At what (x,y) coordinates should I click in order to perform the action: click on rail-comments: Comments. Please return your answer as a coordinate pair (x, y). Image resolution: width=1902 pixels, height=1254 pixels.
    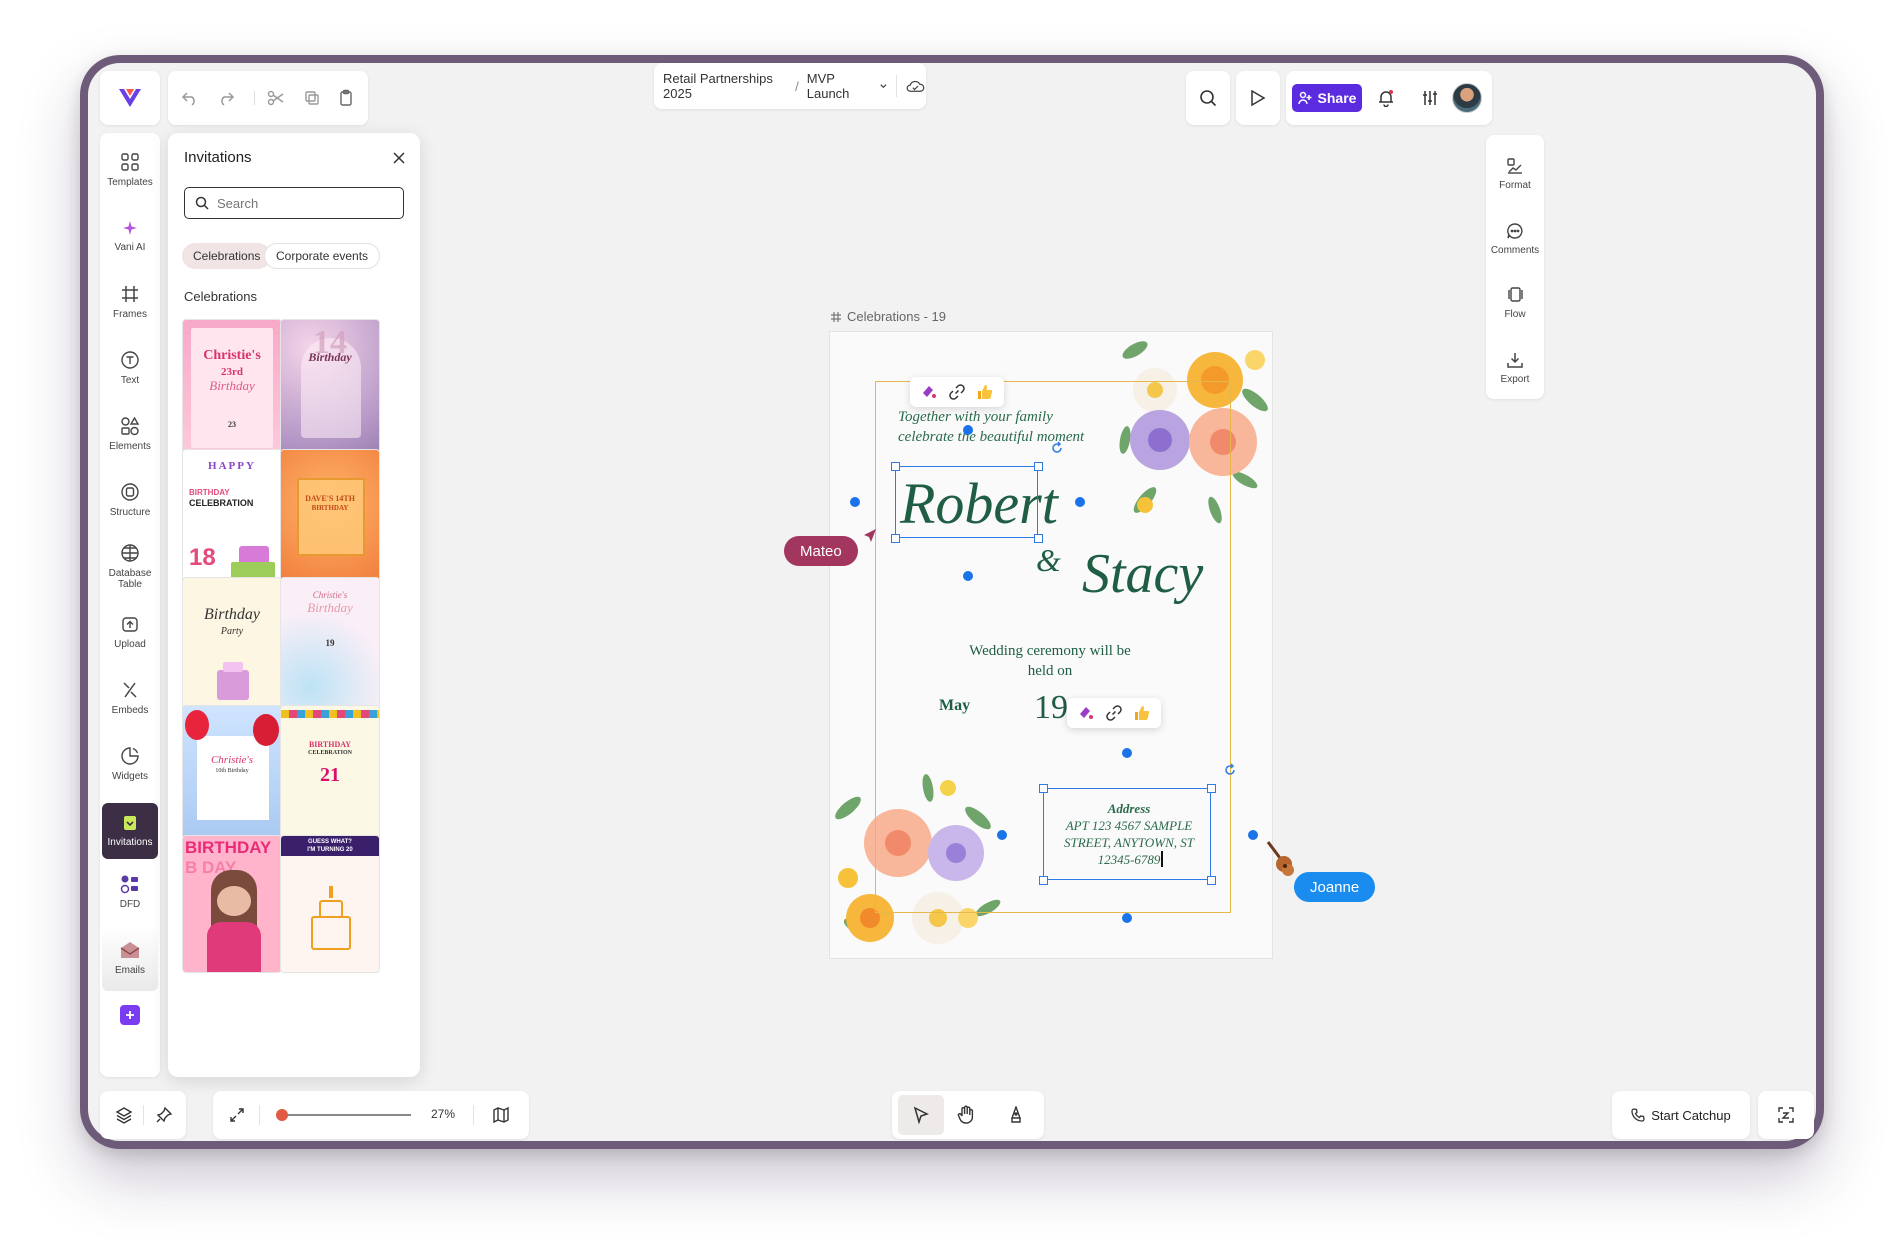
    Looking at the image, I should click on (1515, 239).